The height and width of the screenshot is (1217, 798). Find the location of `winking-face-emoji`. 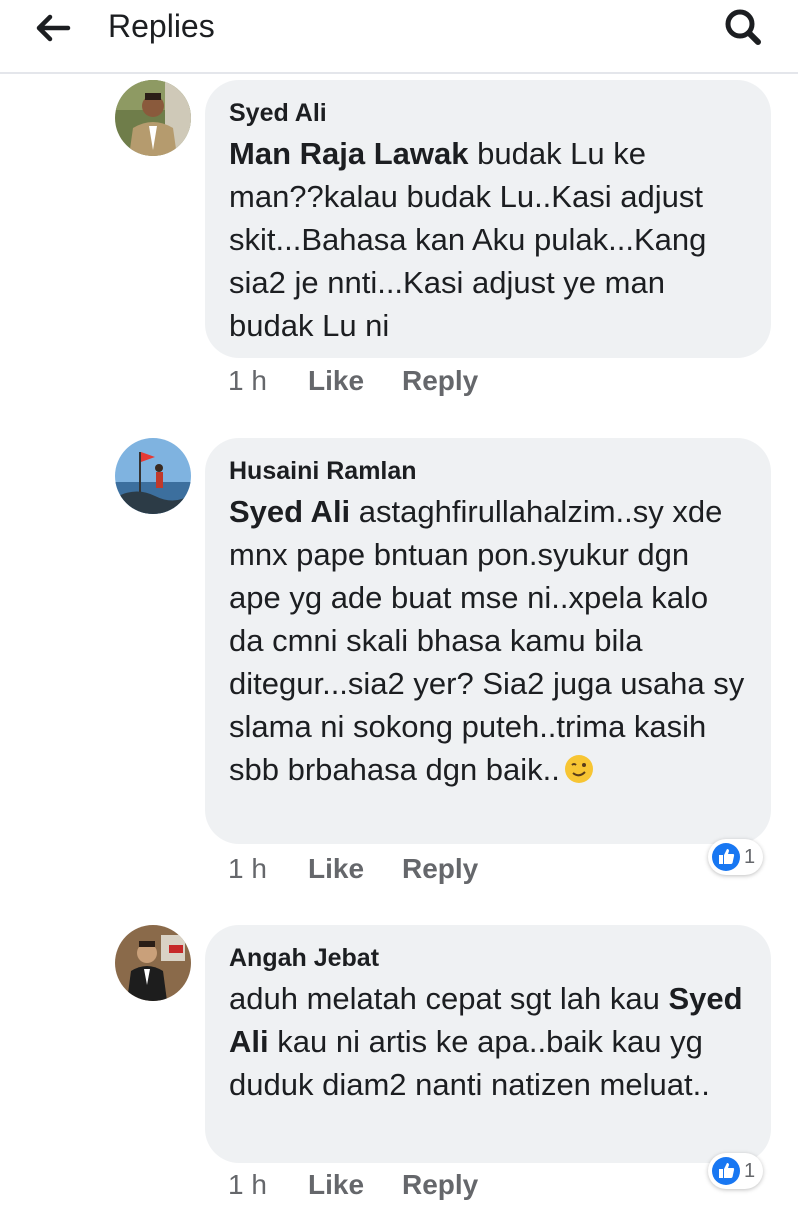

winking-face-emoji is located at coordinates (579, 773).